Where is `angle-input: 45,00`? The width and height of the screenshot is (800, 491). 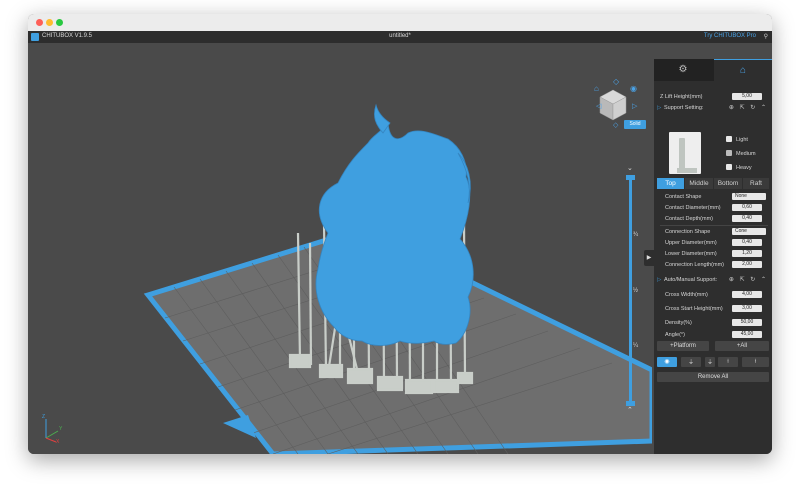
angle-input: 45,00 is located at coordinates (747, 334).